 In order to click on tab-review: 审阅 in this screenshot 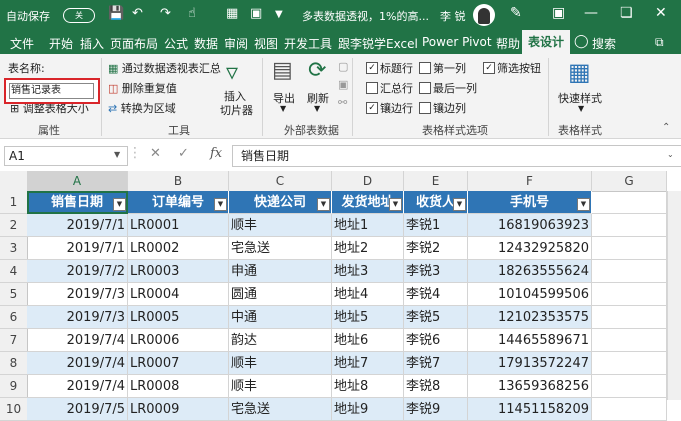, I will do `click(236, 43)`.